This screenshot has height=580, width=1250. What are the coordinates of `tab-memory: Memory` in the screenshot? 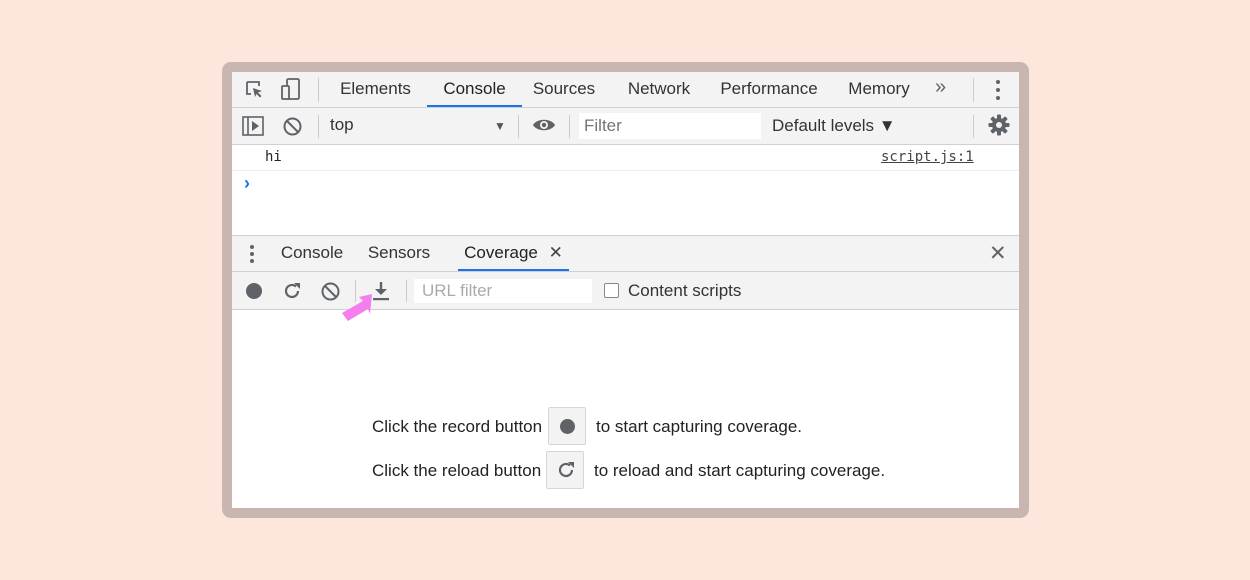 It's located at (879, 89).